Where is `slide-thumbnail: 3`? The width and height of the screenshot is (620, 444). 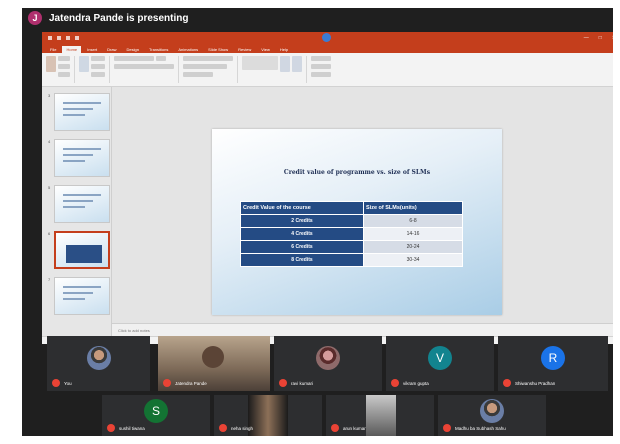
slide-thumbnail: 3 is located at coordinates (79, 112).